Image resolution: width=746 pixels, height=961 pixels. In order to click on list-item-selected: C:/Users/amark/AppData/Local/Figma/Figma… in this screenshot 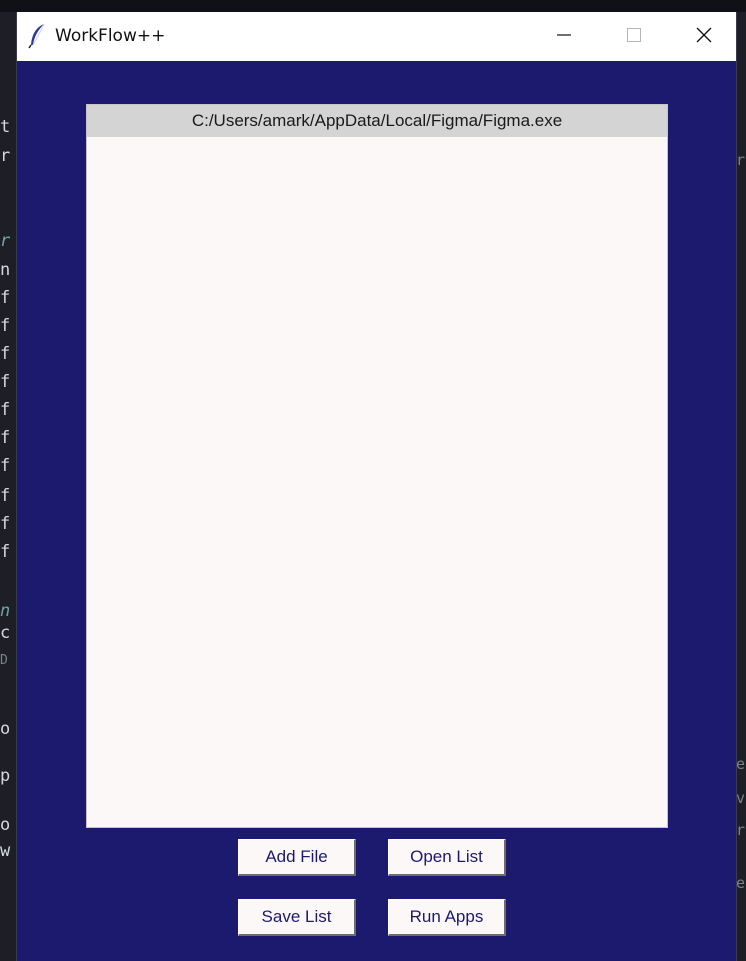, I will do `click(377, 121)`.